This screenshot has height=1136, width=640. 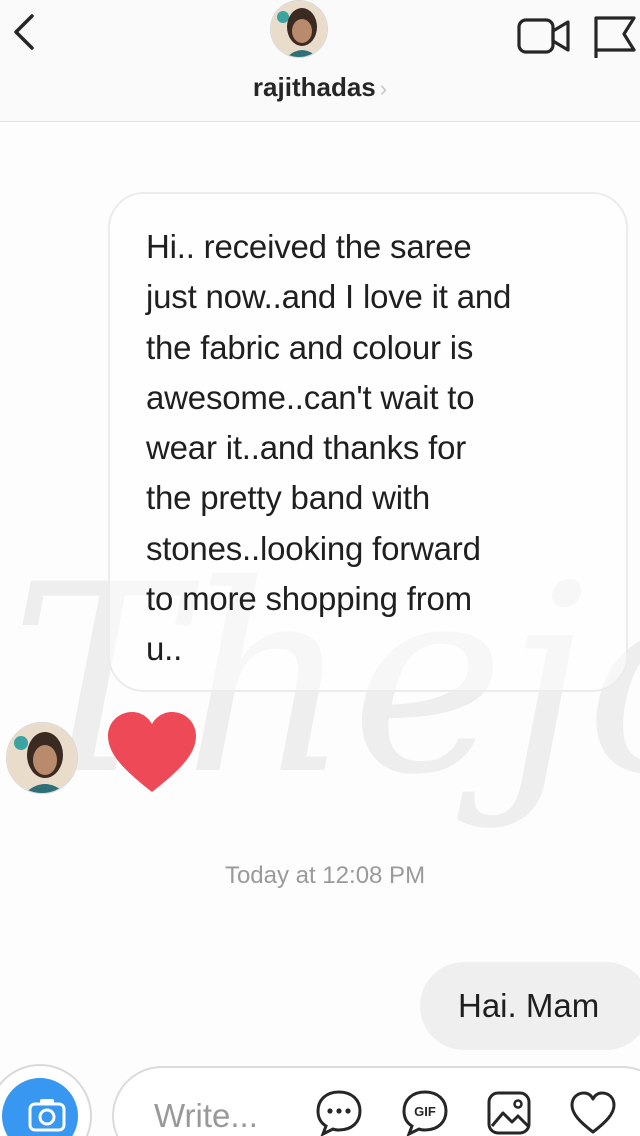 I want to click on back-button, so click(x=24, y=32).